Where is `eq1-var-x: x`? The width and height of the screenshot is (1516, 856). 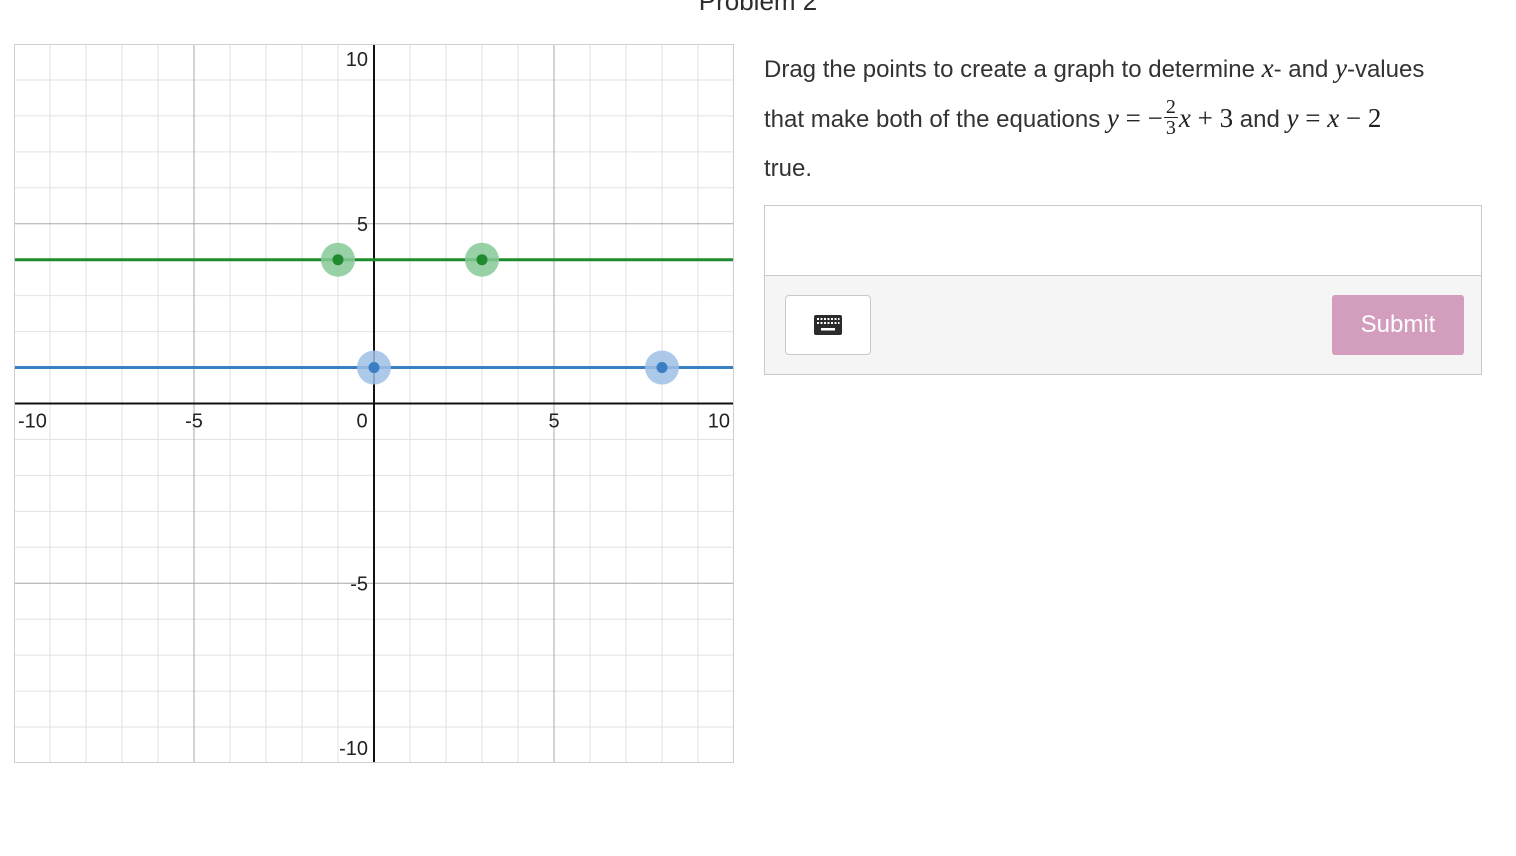 eq1-var-x: x is located at coordinates (1184, 118).